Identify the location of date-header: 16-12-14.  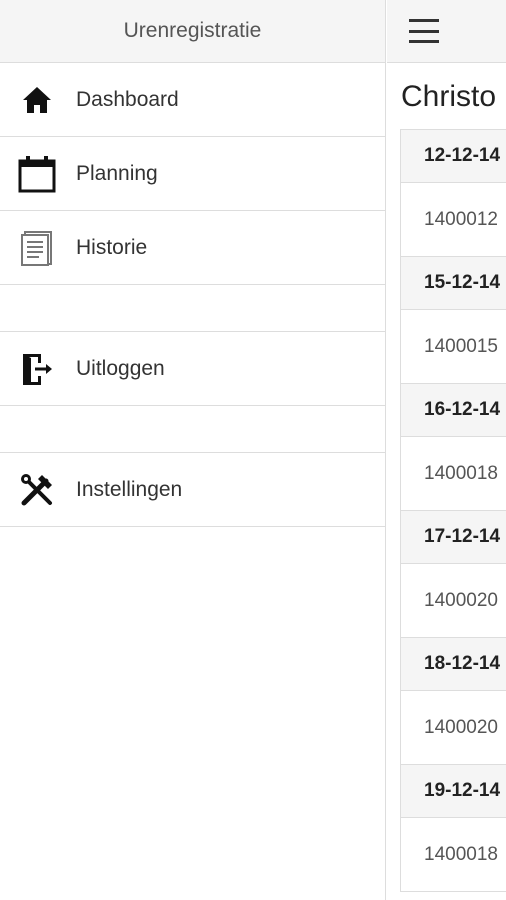
(453, 410).